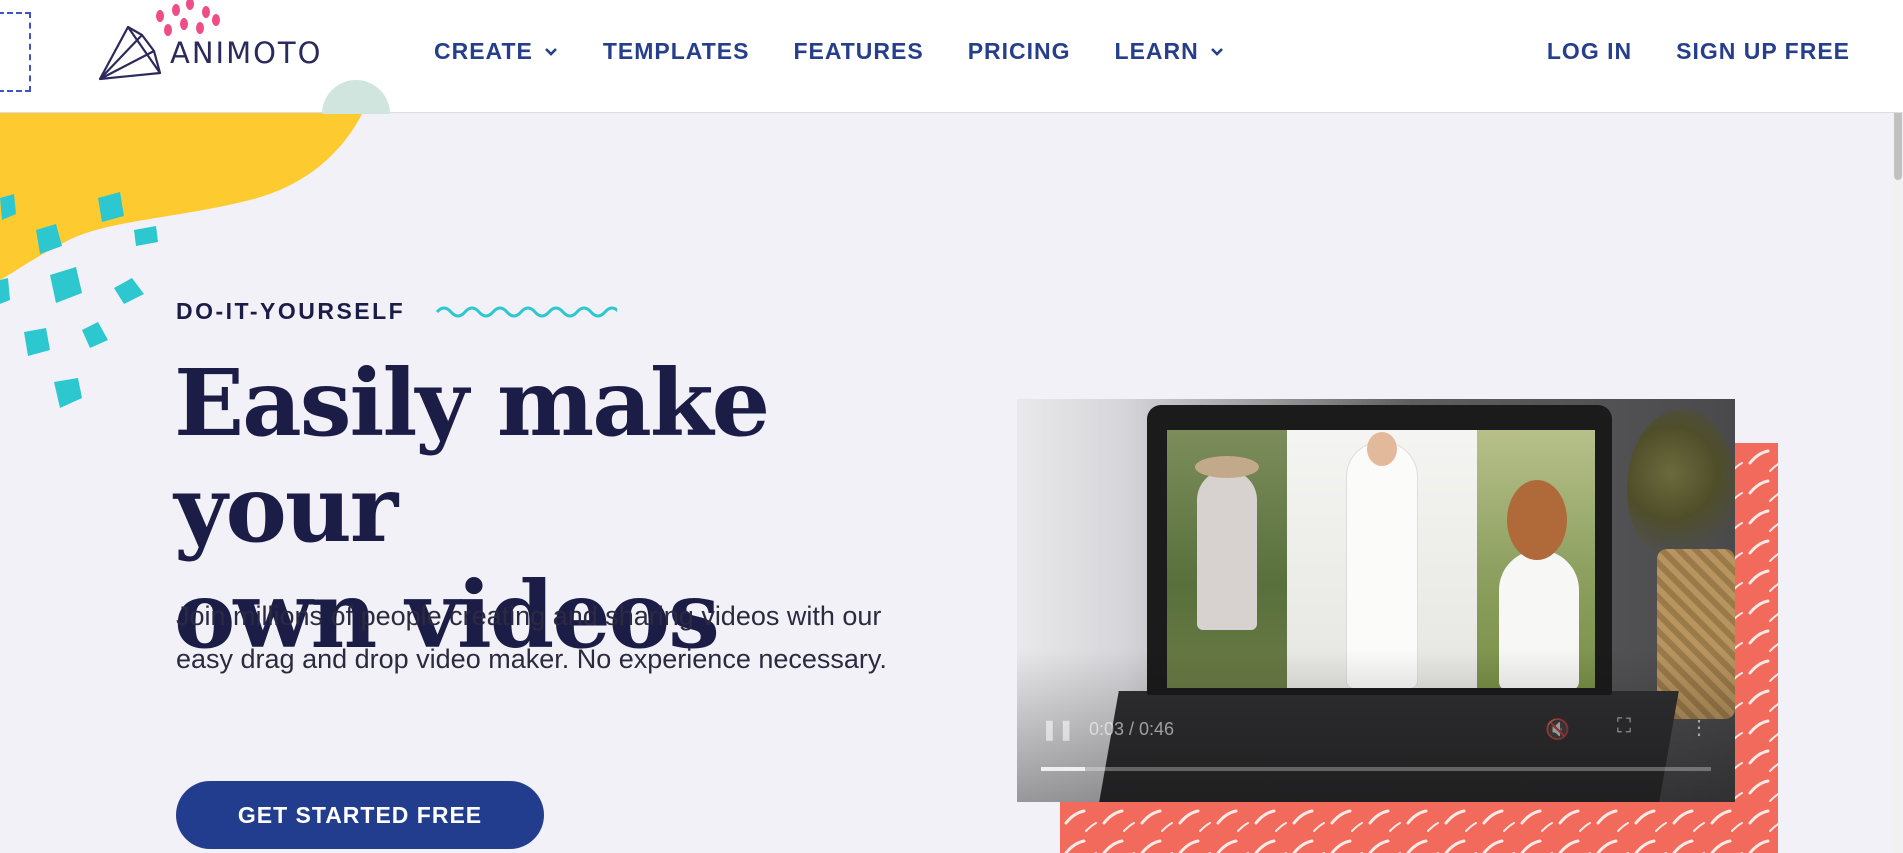 This screenshot has width=1903, height=853. I want to click on nav-item-label: TEMPLATES, so click(676, 51).